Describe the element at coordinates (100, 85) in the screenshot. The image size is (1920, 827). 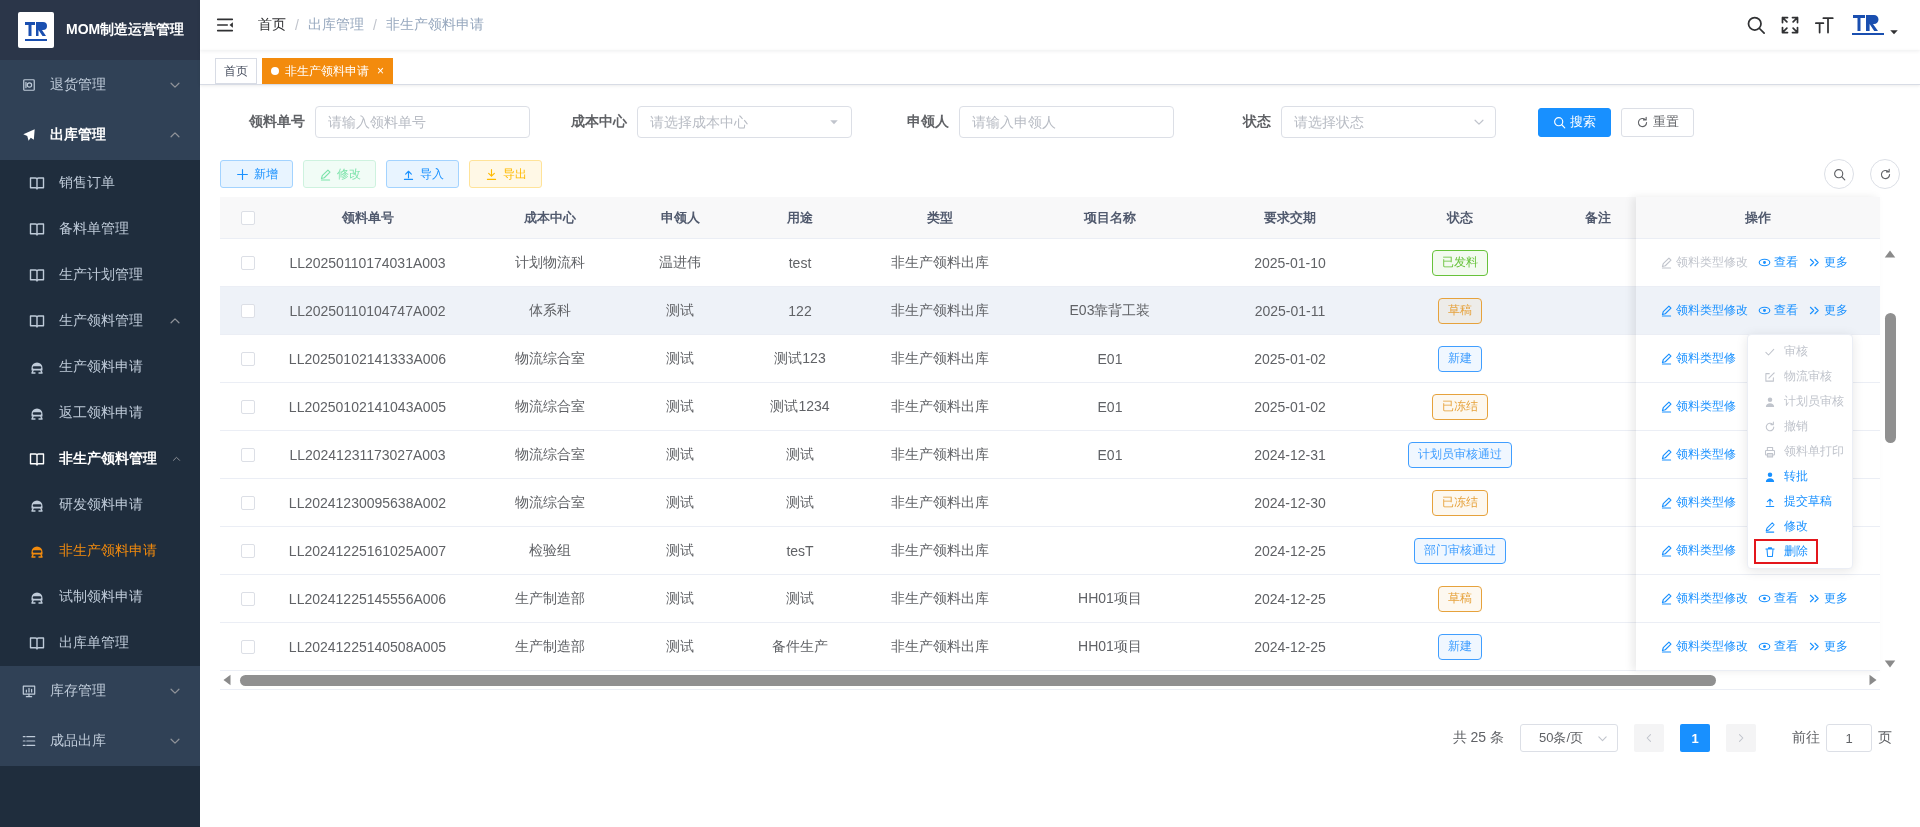
I see `menu-item: 退货管理` at that location.